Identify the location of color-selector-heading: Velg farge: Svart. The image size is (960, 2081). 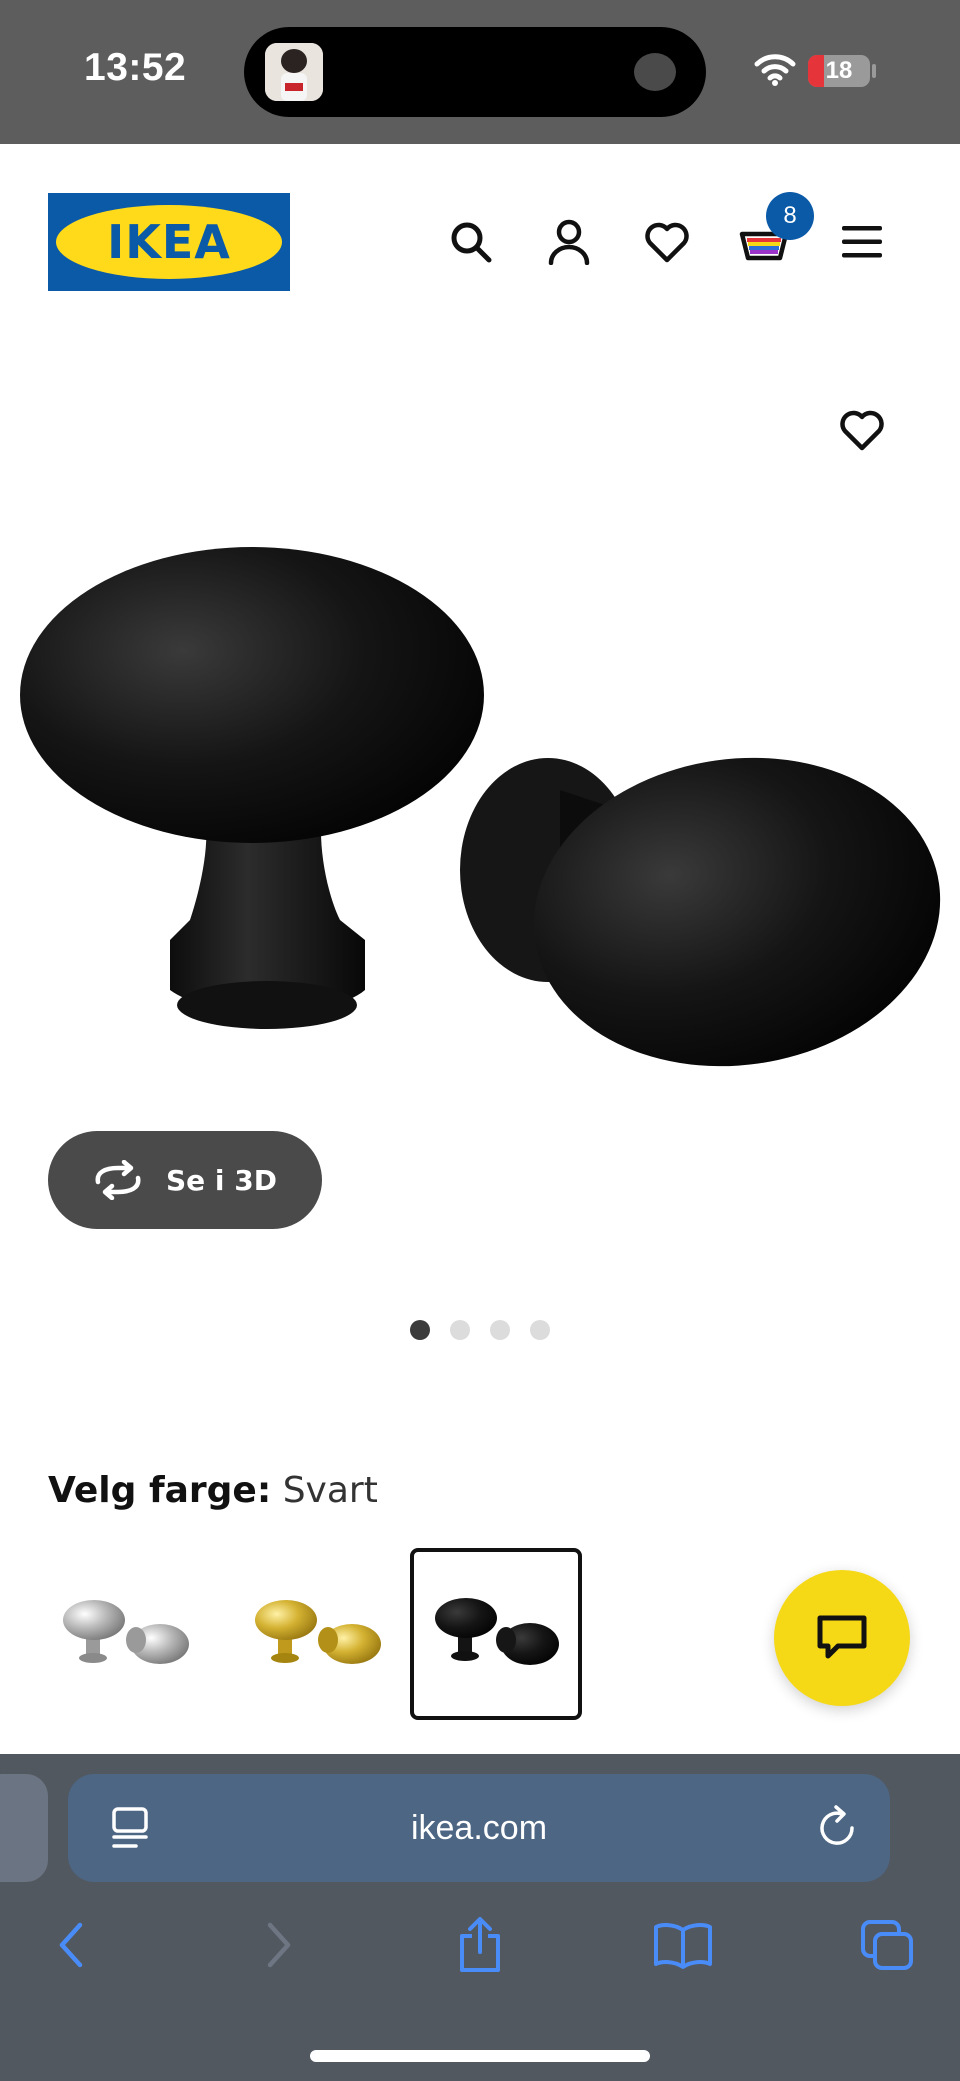
(213, 1490).